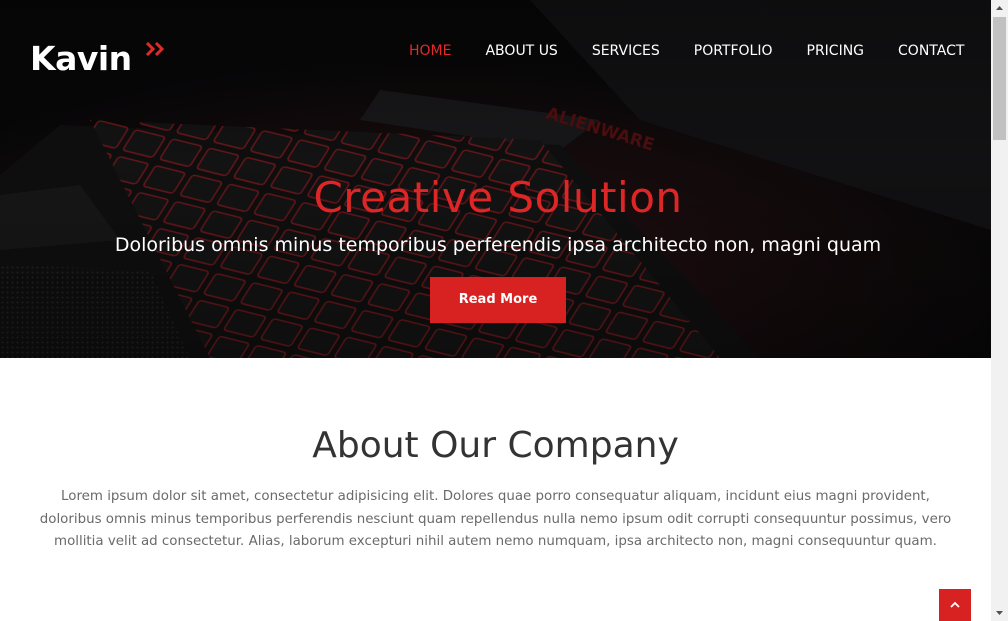  I want to click on nav-item-about-us: ABOUT US, so click(521, 51).